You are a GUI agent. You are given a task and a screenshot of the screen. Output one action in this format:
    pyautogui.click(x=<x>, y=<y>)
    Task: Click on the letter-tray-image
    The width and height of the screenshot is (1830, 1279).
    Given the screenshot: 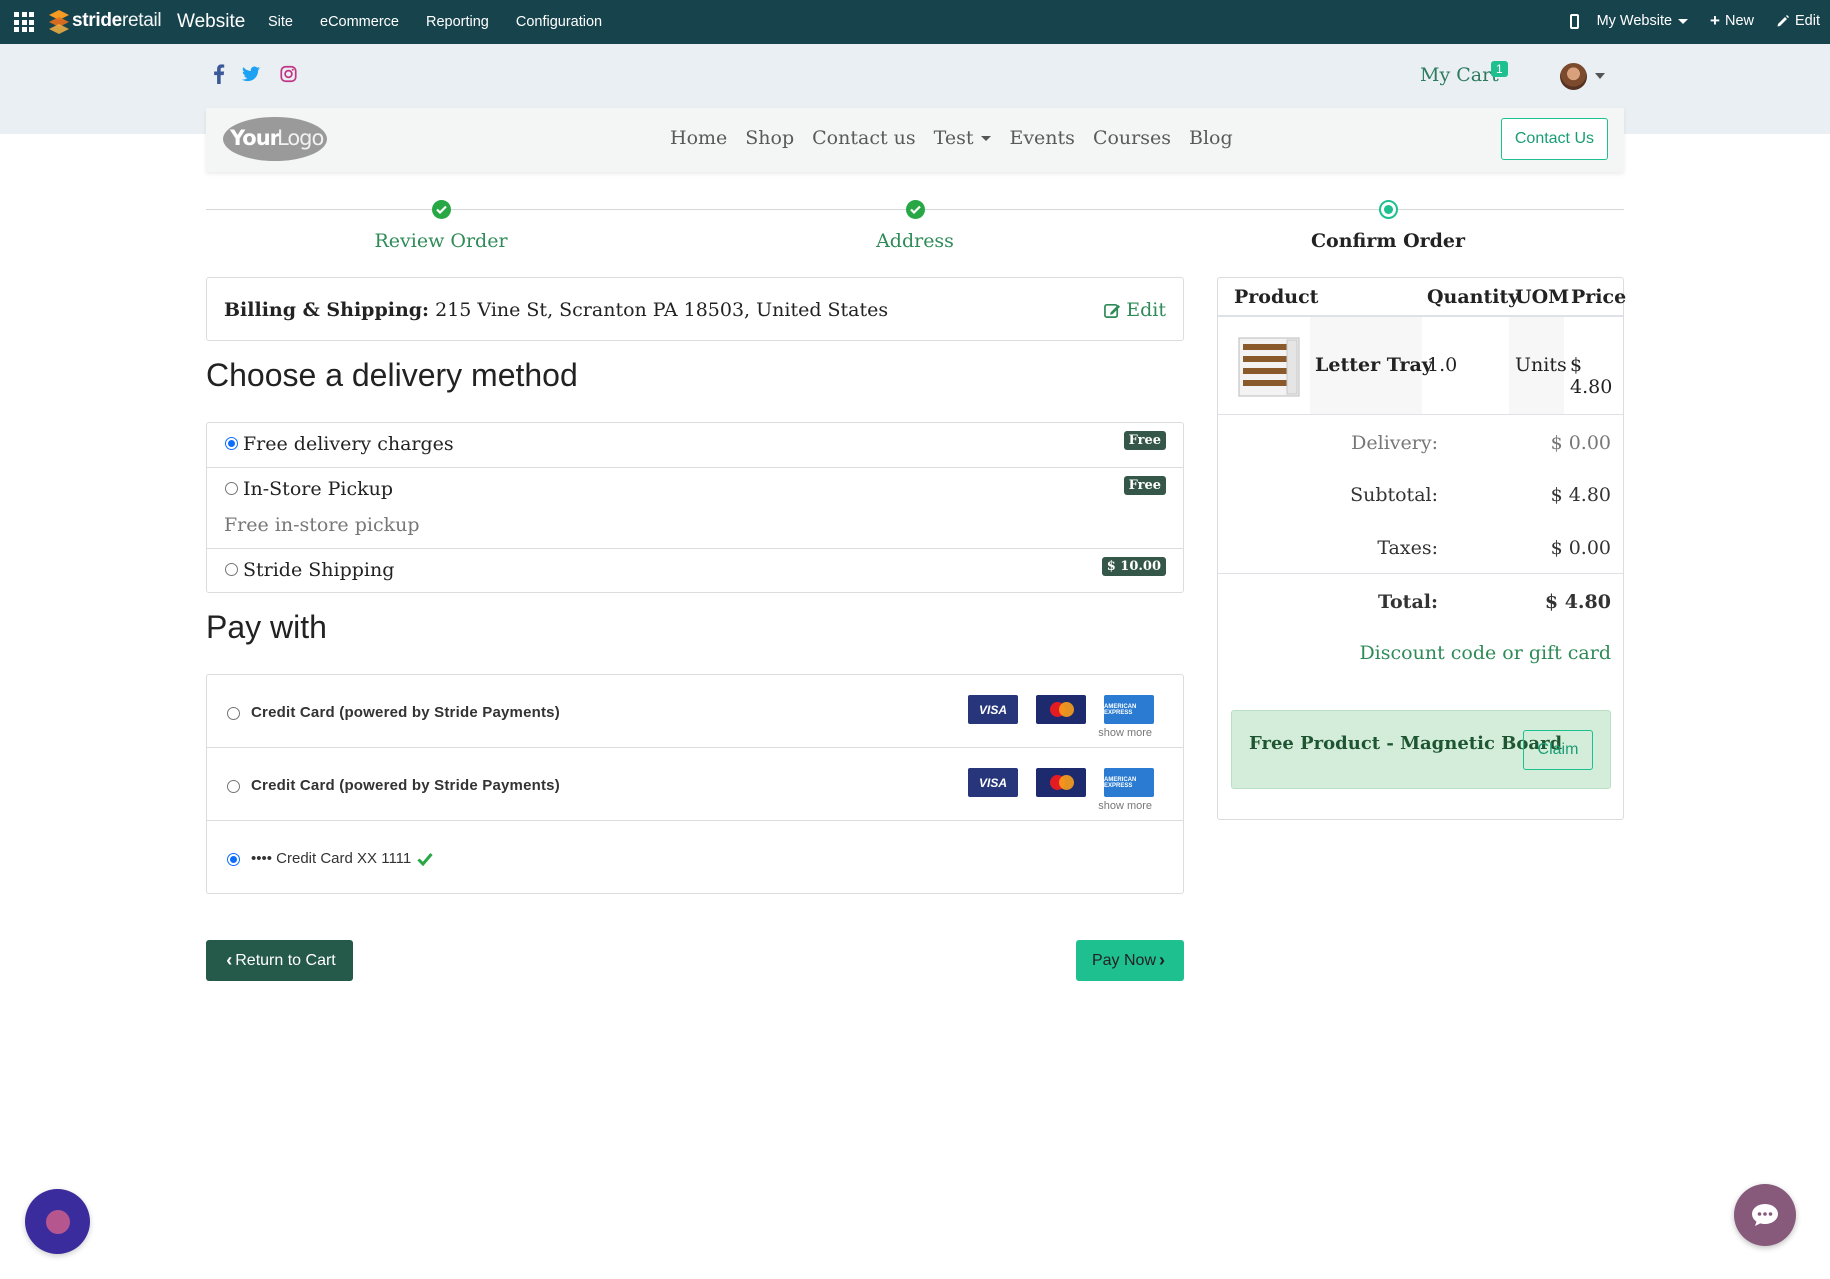 What is the action you would take?
    pyautogui.click(x=1269, y=367)
    